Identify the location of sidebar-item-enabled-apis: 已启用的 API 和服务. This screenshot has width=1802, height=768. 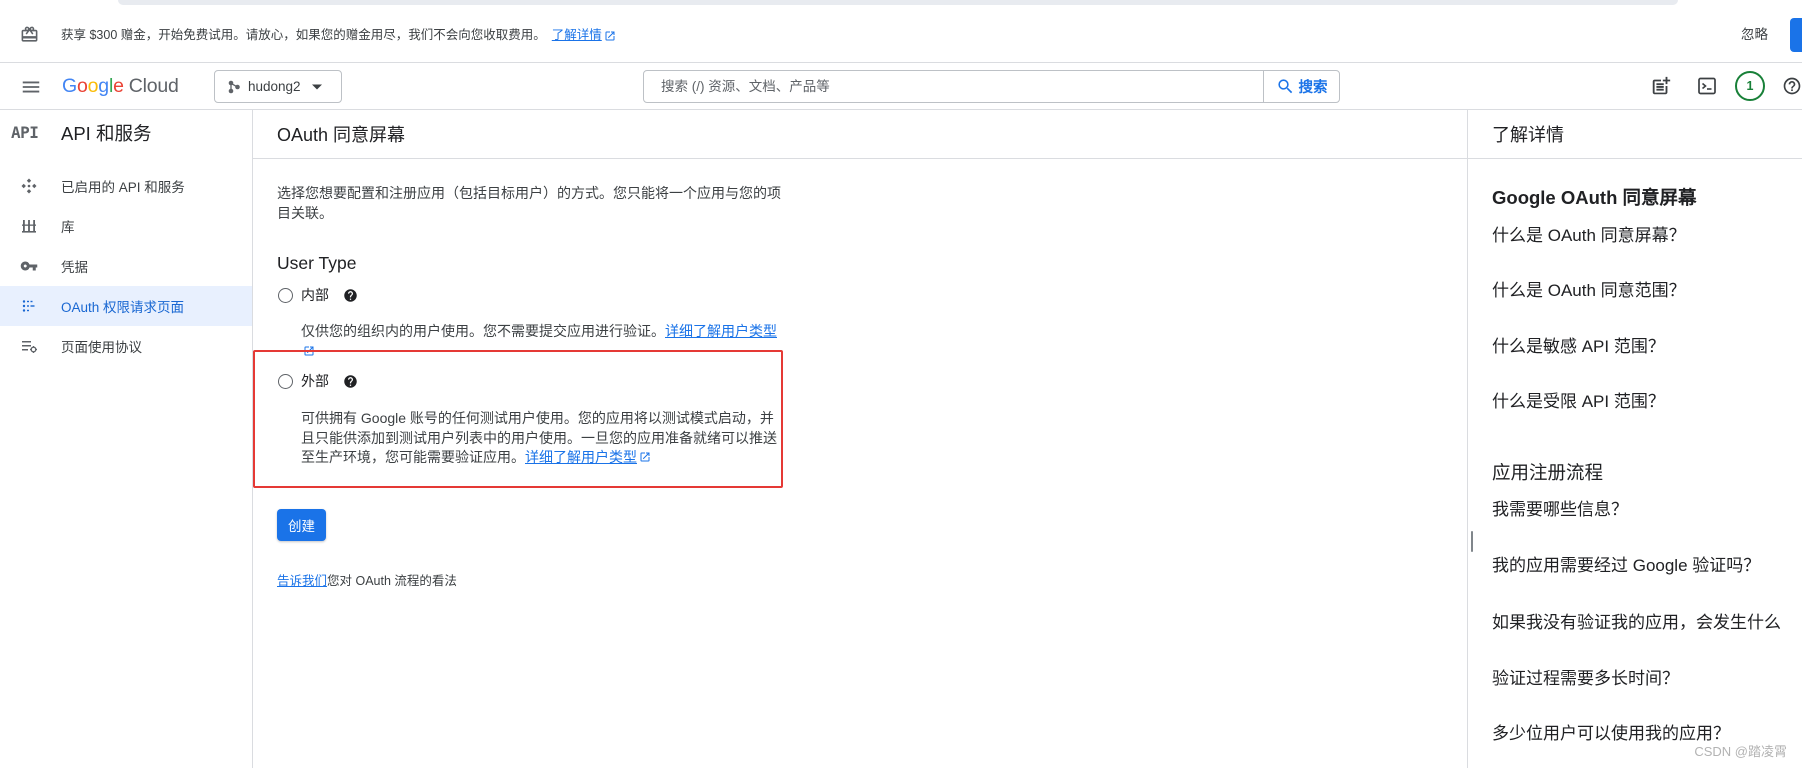
(126, 186).